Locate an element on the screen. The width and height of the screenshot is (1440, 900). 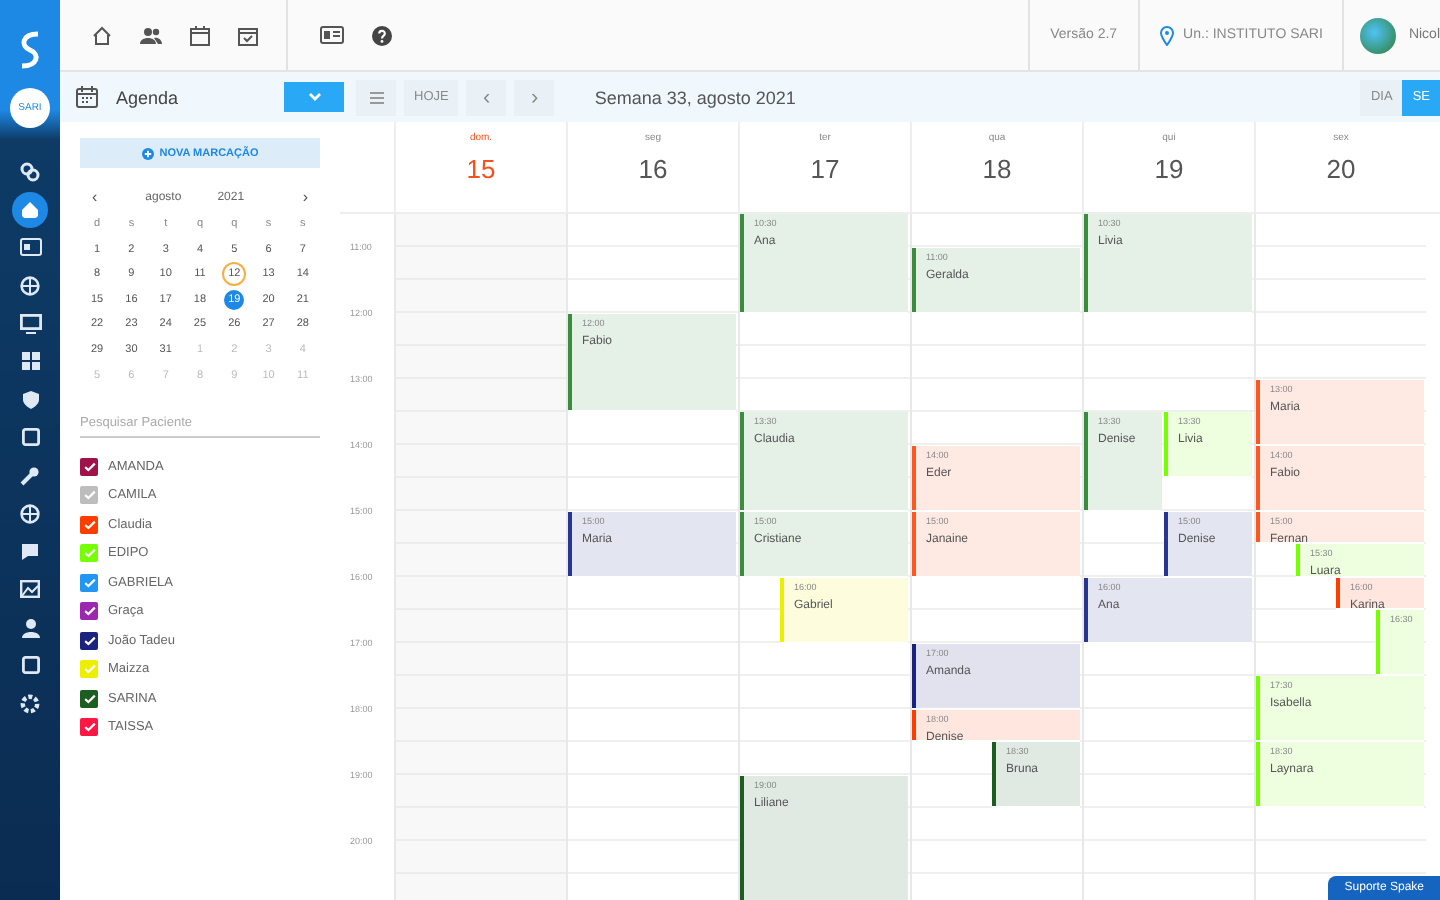
menu-icon is located at coordinates (376, 97).